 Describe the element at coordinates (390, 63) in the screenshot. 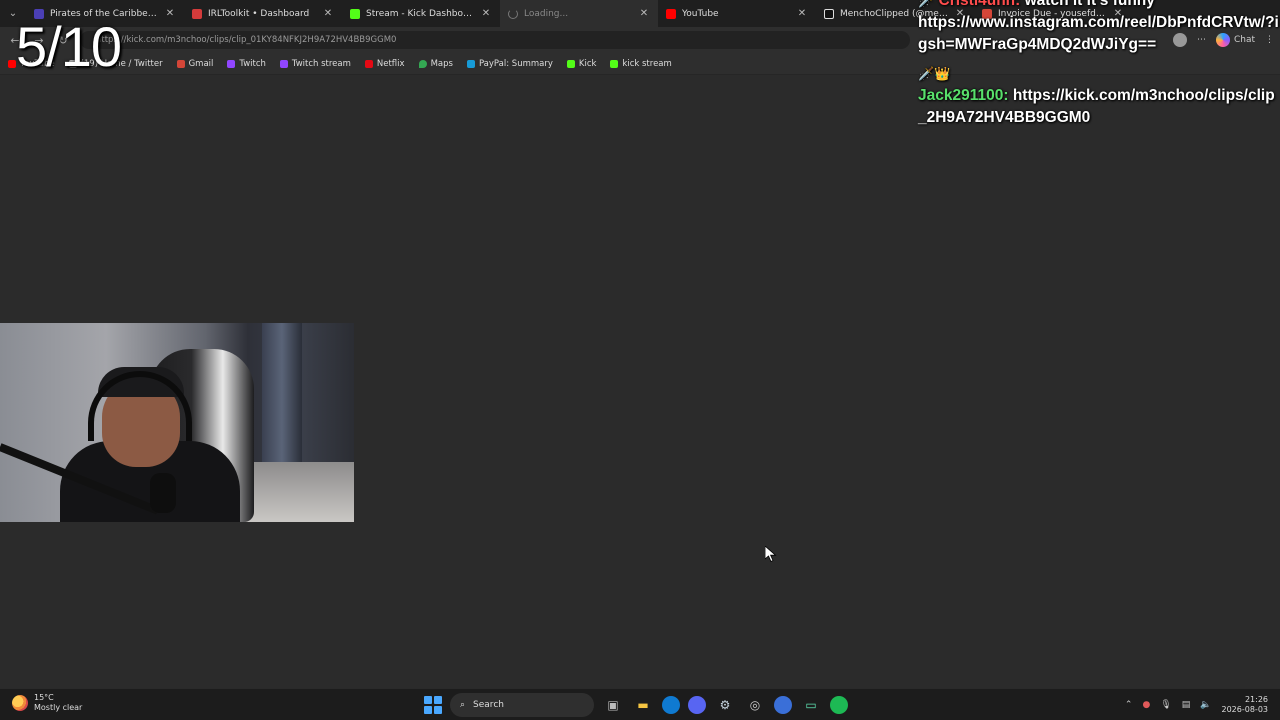

I see `bookmark-label: Netflix` at that location.